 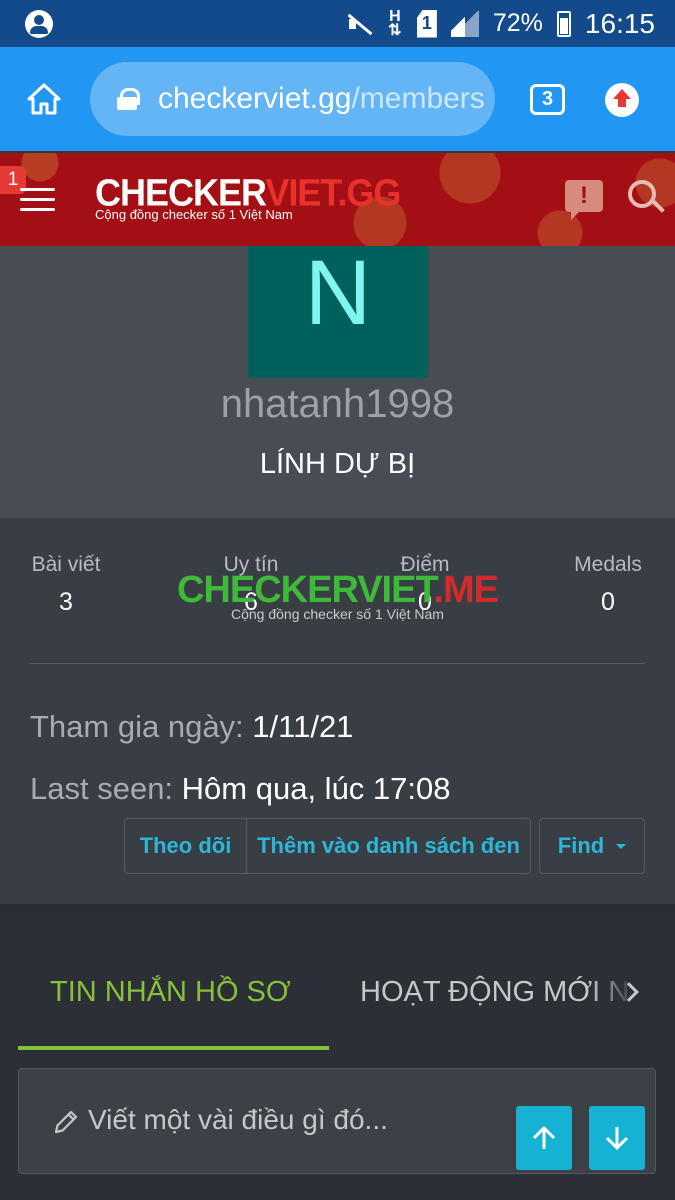 I want to click on url-text: checkerviet.gg/members, so click(x=321, y=99).